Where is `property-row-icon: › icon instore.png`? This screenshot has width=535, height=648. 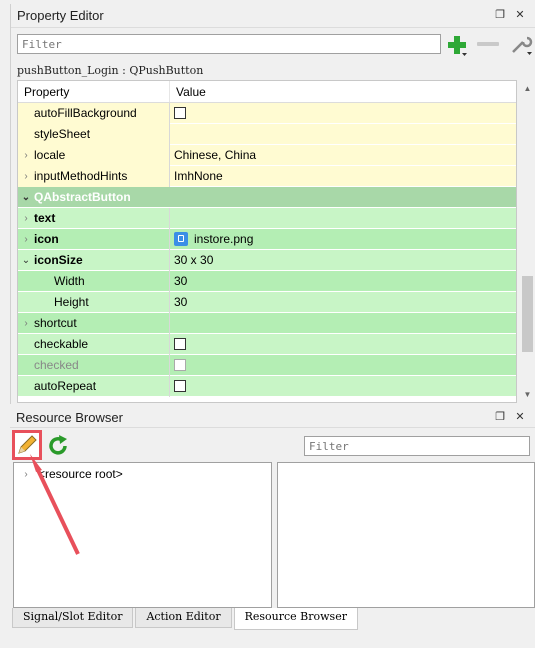 property-row-icon: › icon instore.png is located at coordinates (267, 239).